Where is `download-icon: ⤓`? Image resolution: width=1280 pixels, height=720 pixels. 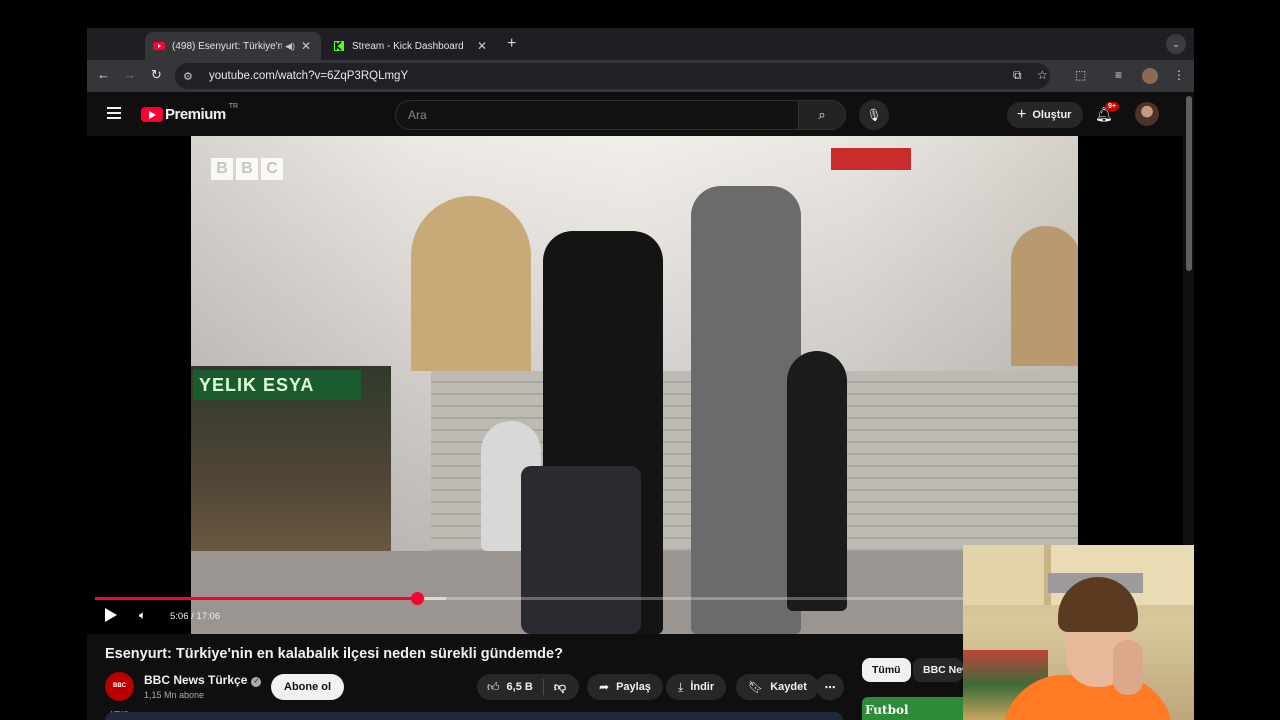 download-icon: ⤓ is located at coordinates (681, 686).